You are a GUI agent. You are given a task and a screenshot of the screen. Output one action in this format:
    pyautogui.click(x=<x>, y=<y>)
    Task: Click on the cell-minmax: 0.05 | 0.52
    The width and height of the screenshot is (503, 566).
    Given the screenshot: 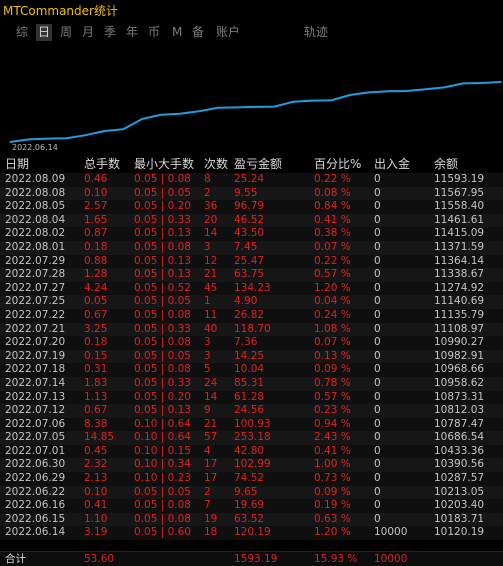 What is the action you would take?
    pyautogui.click(x=162, y=287)
    